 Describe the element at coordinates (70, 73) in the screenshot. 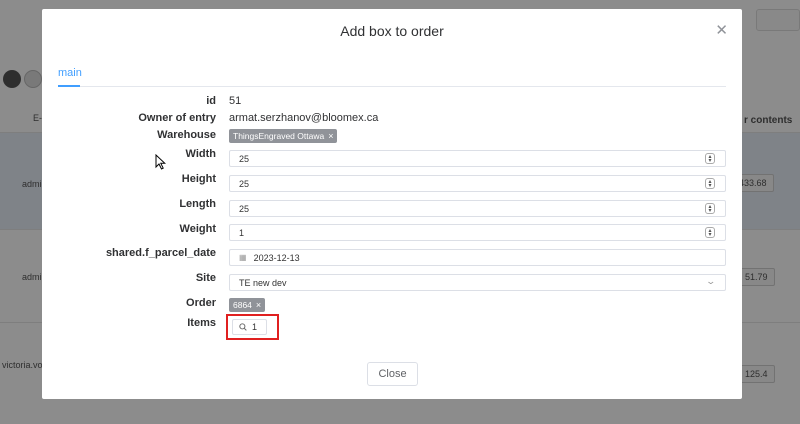

I see `tab-main: main` at that location.